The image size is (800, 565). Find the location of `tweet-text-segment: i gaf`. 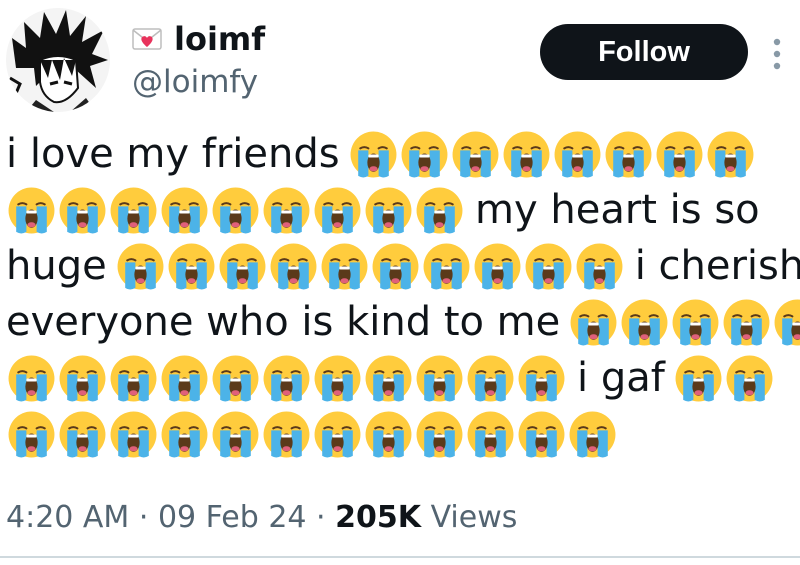

tweet-text-segment: i gaf is located at coordinates (621, 378).